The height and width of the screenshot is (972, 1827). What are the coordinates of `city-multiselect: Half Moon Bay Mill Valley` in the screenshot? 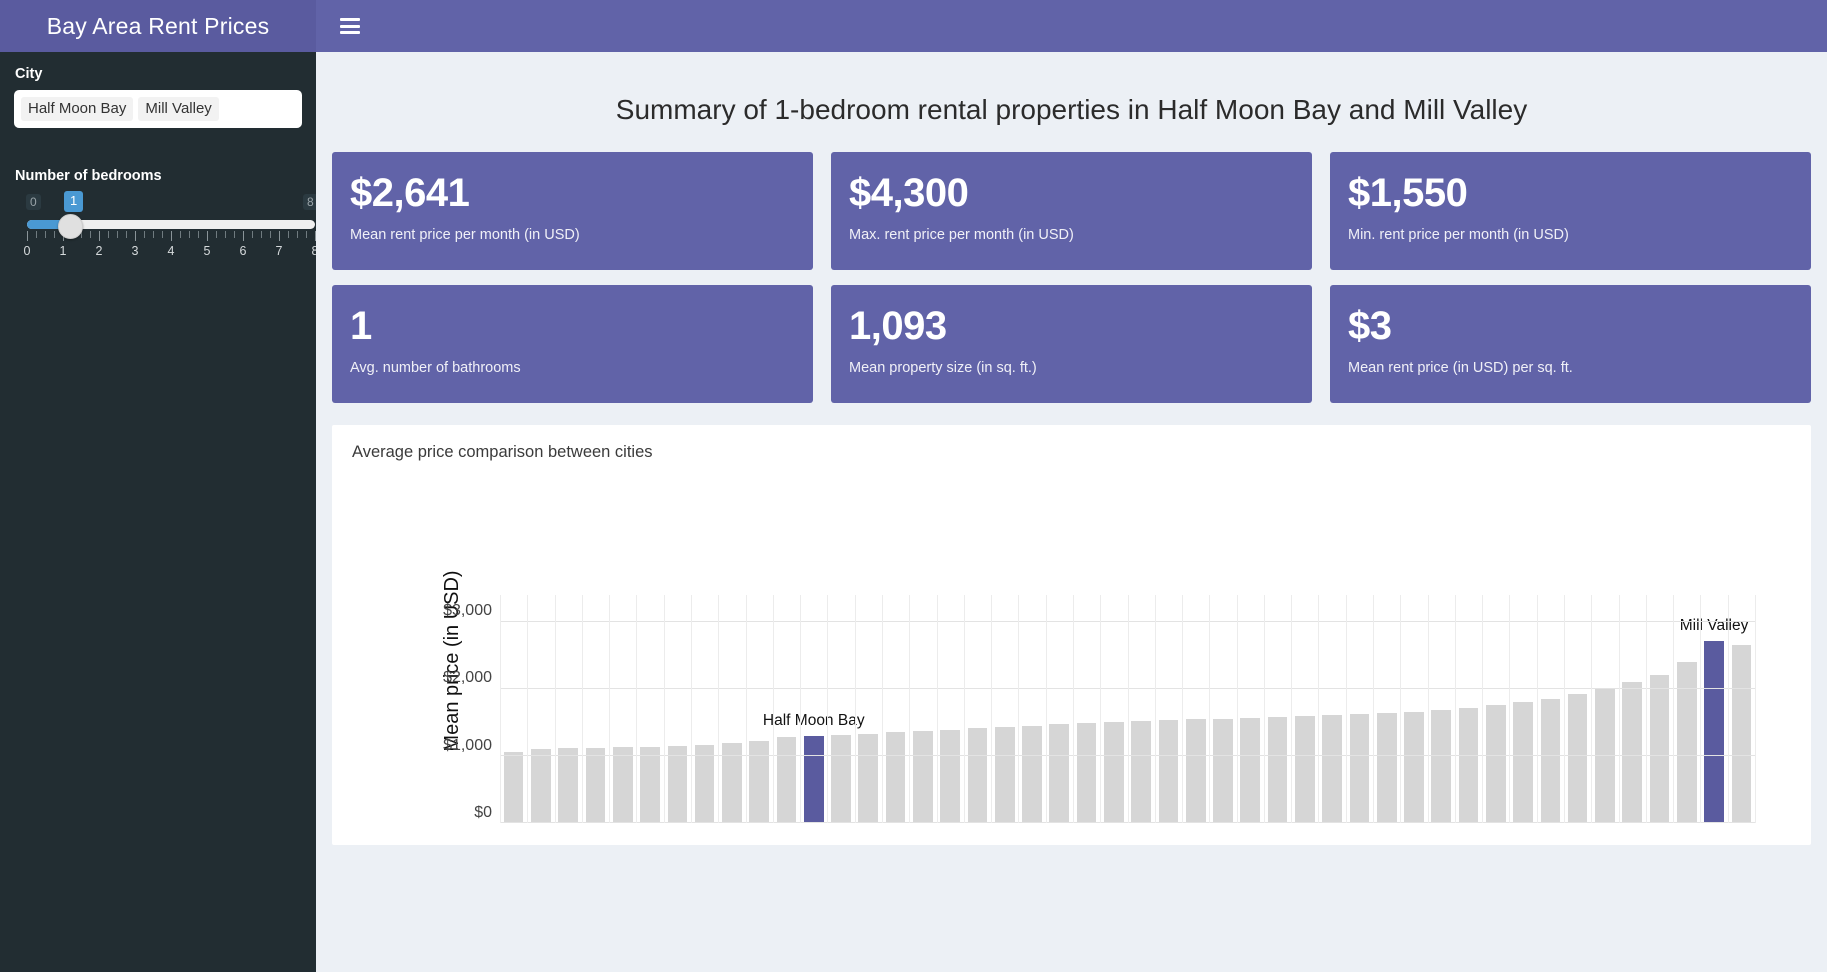 It's located at (158, 109).